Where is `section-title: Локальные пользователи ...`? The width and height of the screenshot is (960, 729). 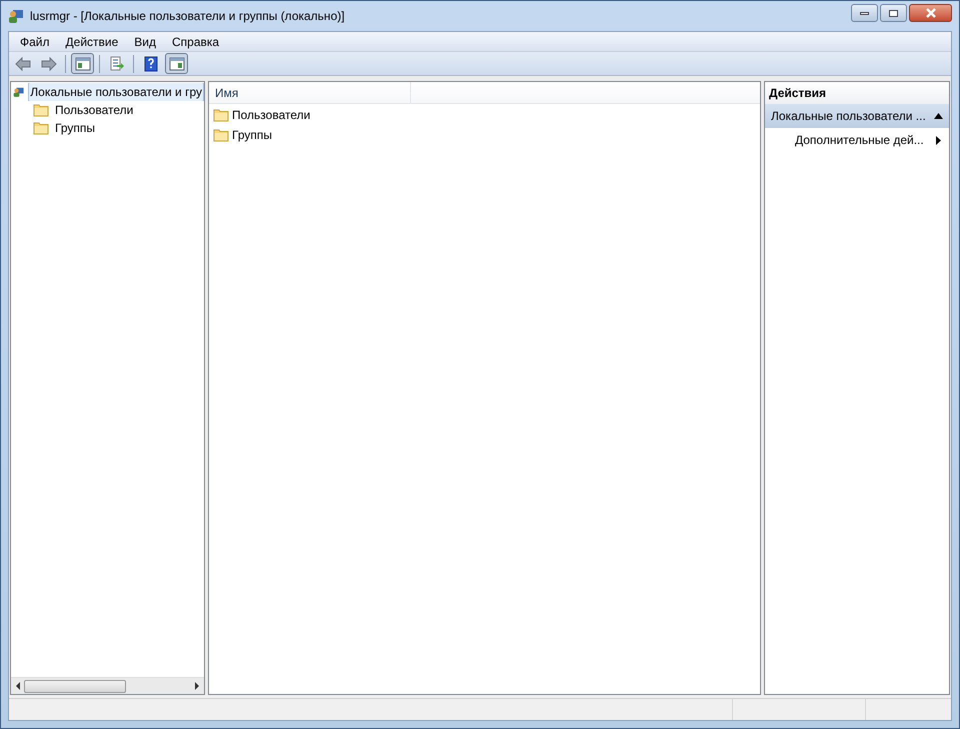
section-title: Локальные пользователи ... is located at coordinates (848, 116).